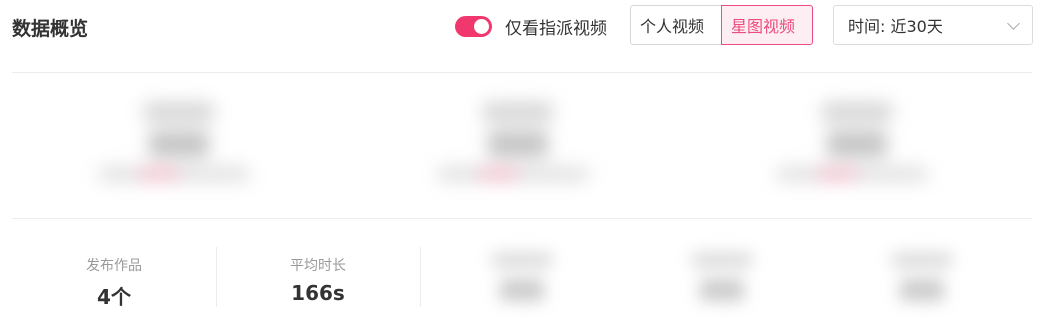  Describe the element at coordinates (50, 29) in the screenshot. I see `panel-title: 数据概览` at that location.